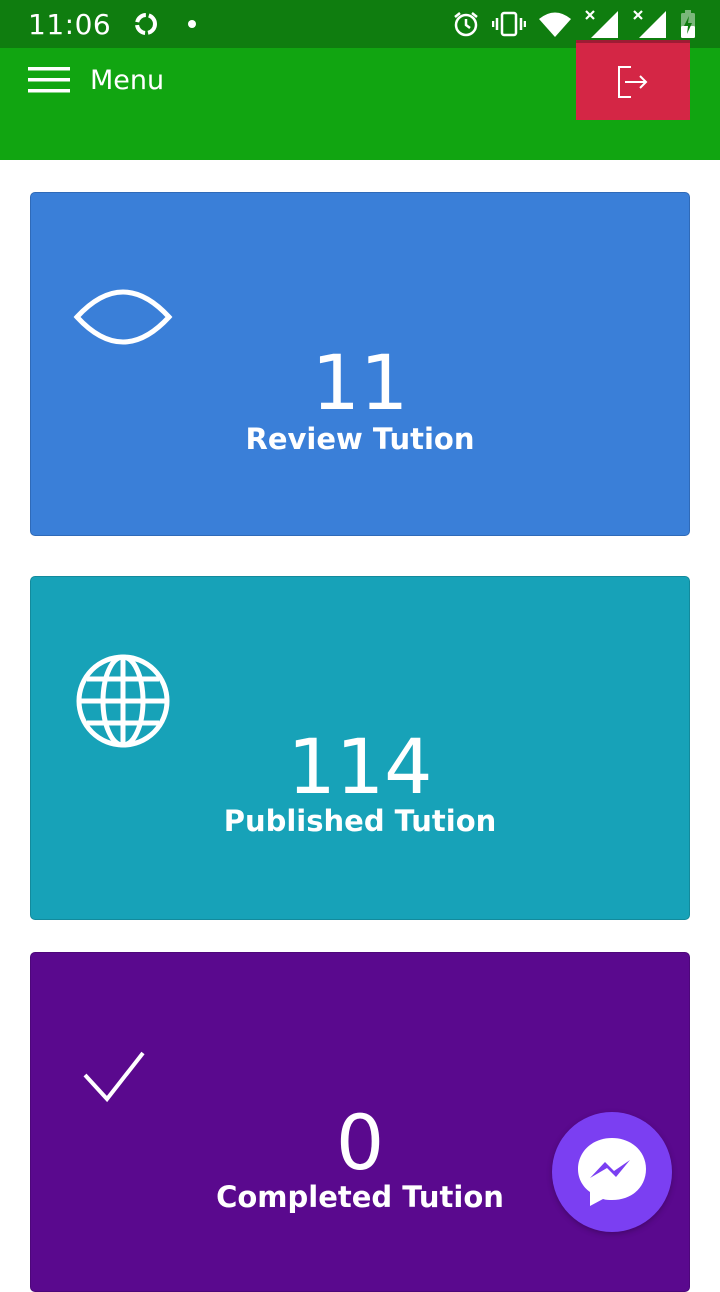 The image size is (720, 1292). What do you see at coordinates (574, 24) in the screenshot?
I see `status-right-icons` at bounding box center [574, 24].